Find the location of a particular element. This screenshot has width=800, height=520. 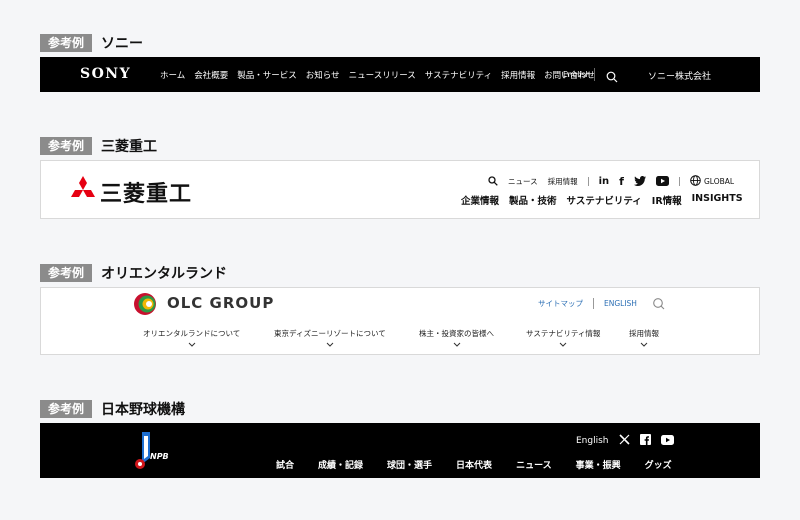

nav-item: 事業・振興 is located at coordinates (598, 464).